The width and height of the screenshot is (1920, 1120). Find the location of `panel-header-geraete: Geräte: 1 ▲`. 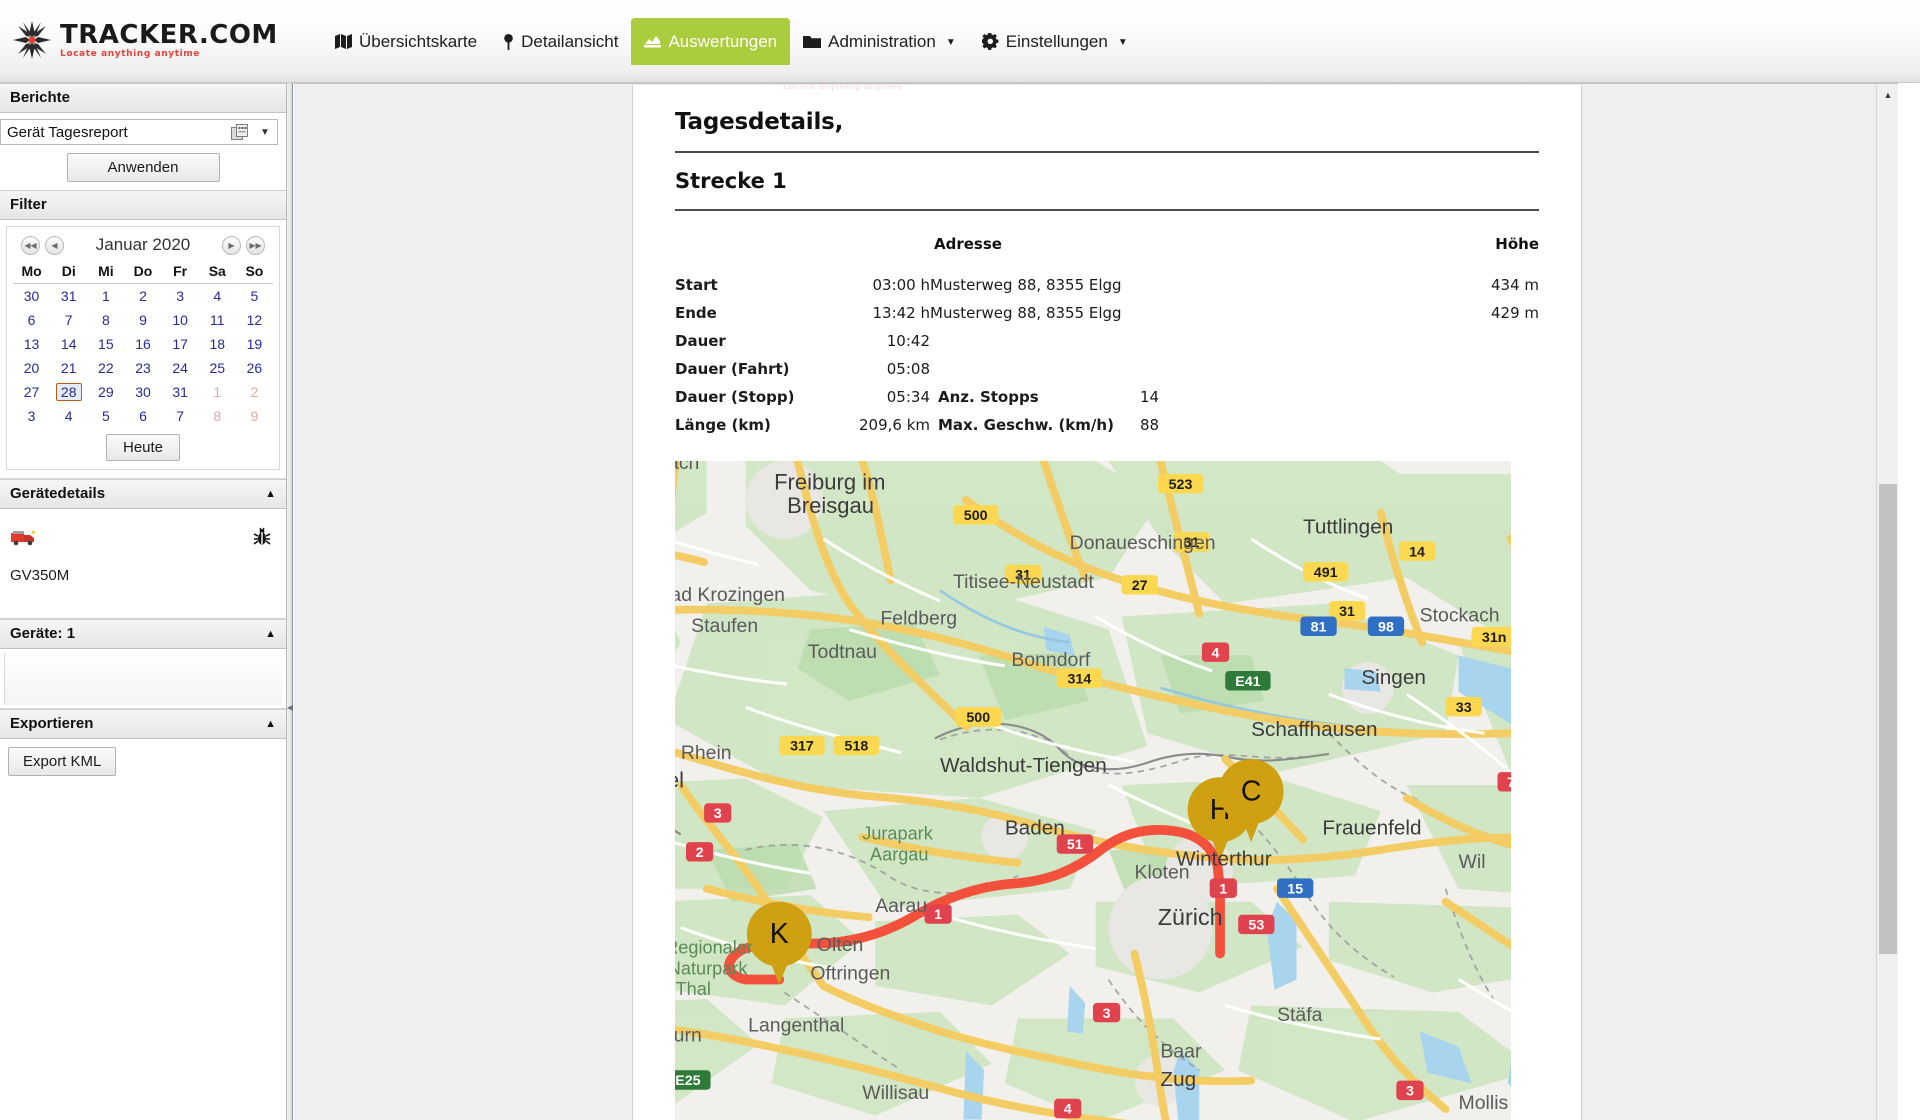

panel-header-geraete: Geräte: 1 ▲ is located at coordinates (143, 634).